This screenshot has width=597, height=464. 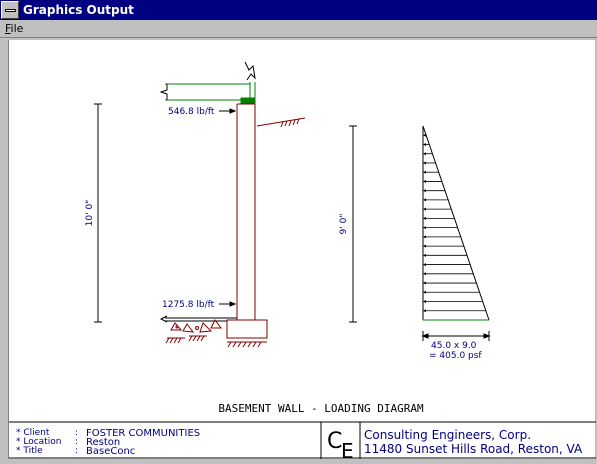 What do you see at coordinates (340, 446) in the screenshot?
I see `company-logo: C E` at bounding box center [340, 446].